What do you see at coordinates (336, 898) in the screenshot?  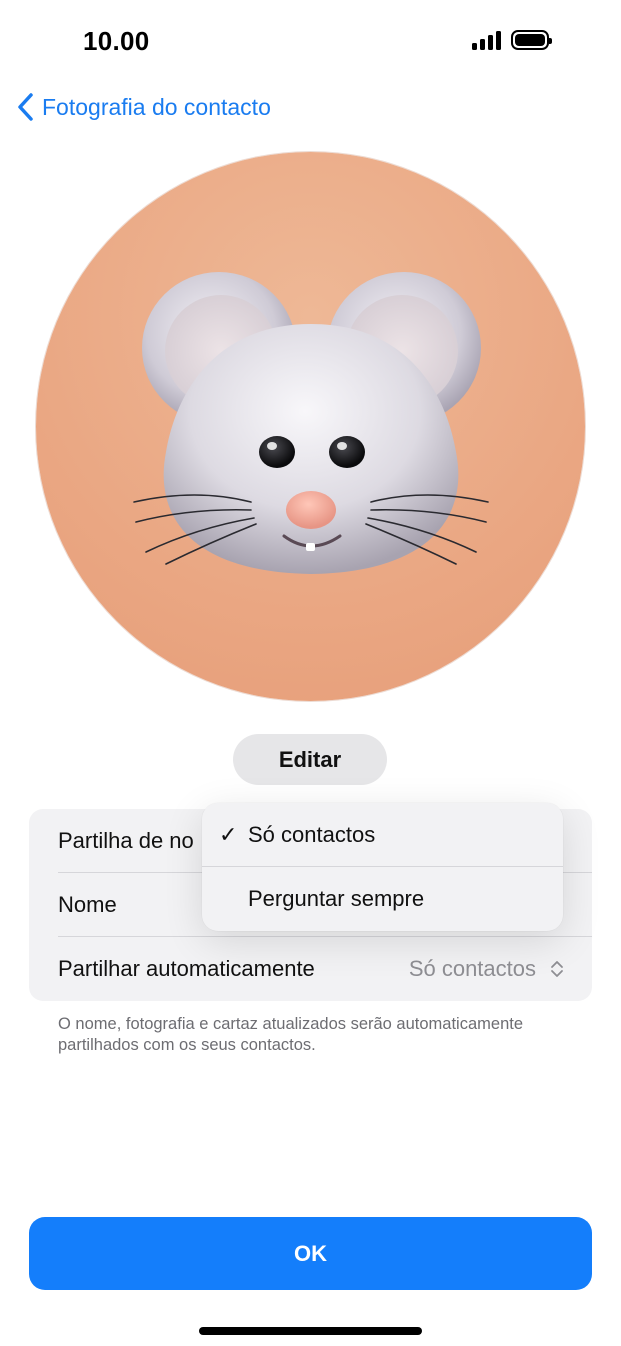 I see `menu-item-label: Perguntar sempre` at bounding box center [336, 898].